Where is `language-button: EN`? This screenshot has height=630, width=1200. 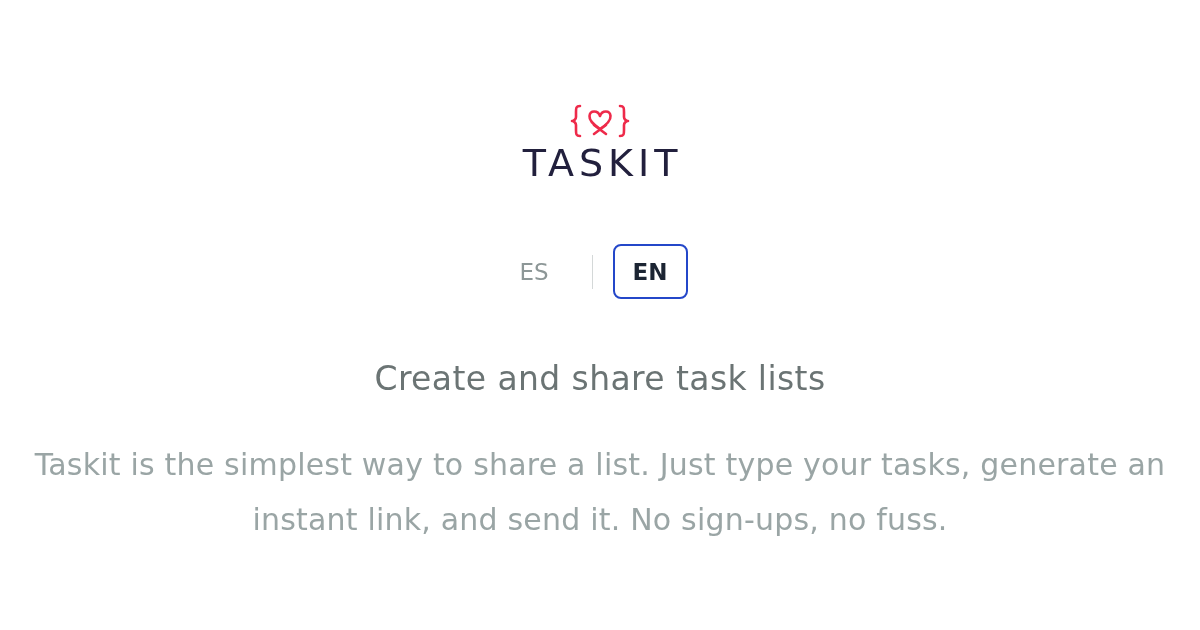
language-button: EN is located at coordinates (650, 271).